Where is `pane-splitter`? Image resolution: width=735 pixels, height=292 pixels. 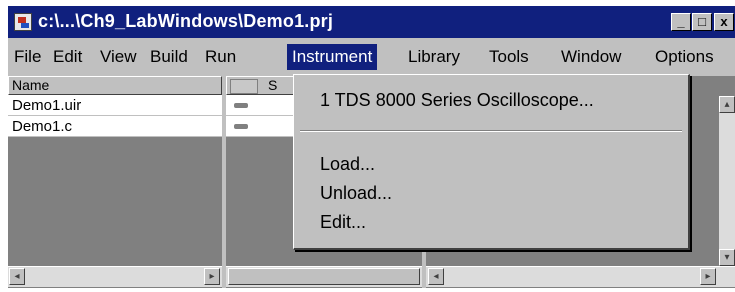
pane-splitter is located at coordinates (224, 182).